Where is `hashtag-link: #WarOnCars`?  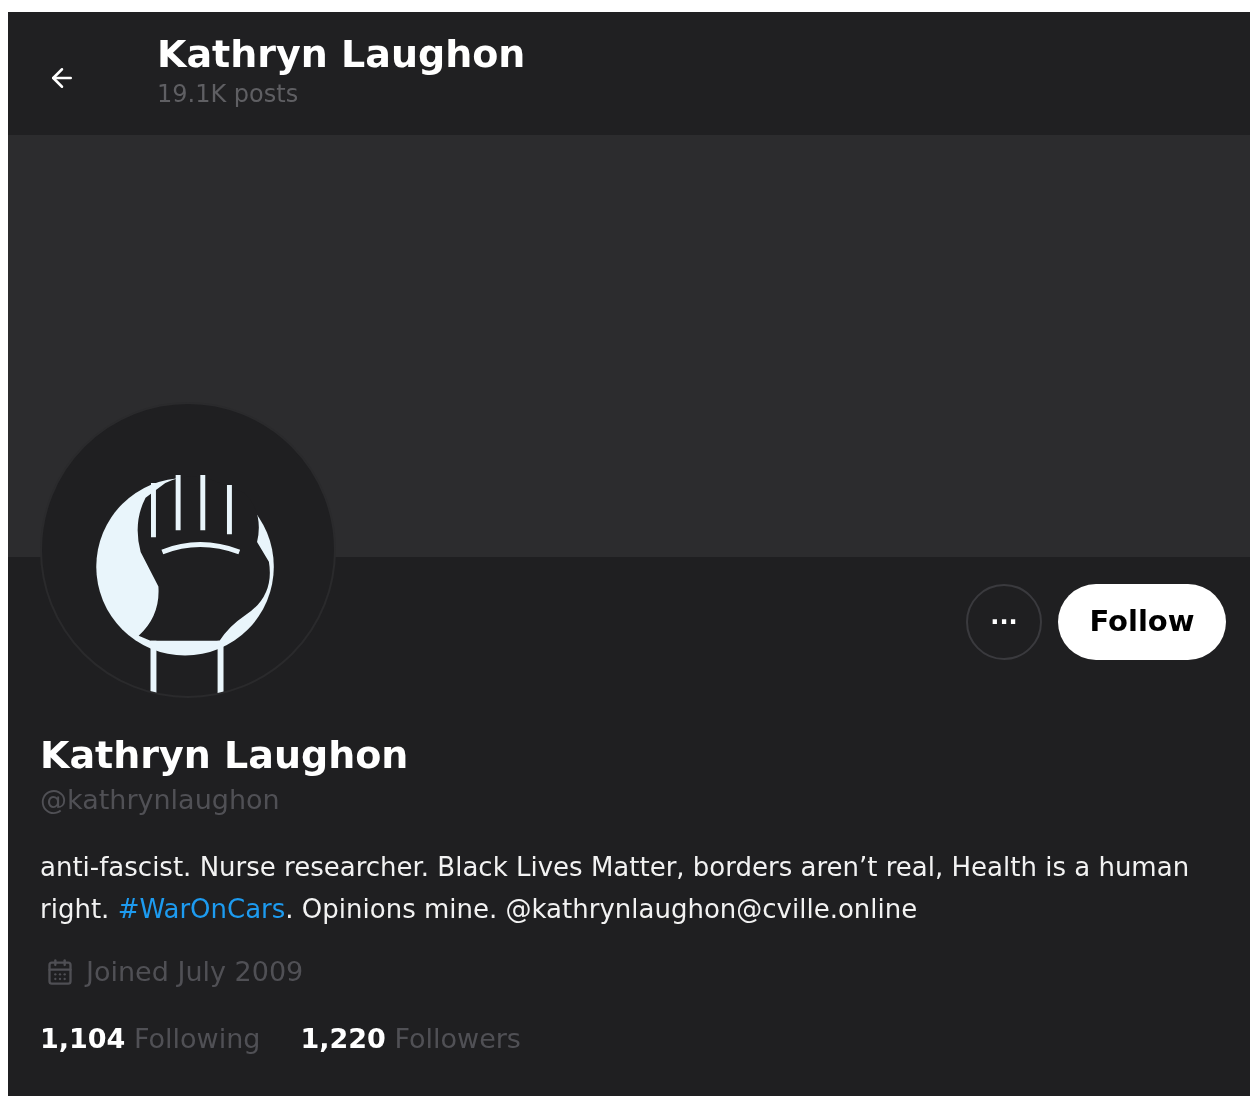 hashtag-link: #WarOnCars is located at coordinates (201, 909).